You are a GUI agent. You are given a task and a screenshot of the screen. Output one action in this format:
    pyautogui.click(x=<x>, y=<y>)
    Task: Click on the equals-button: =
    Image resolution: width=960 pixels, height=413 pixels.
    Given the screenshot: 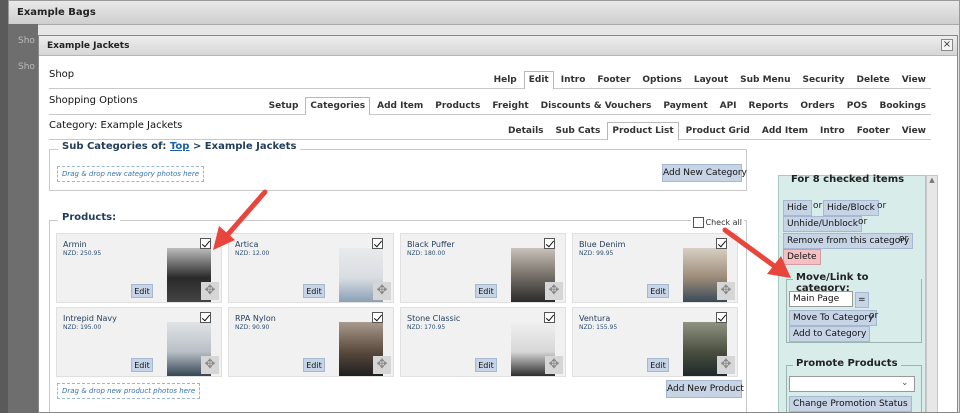 What is the action you would take?
    pyautogui.click(x=862, y=300)
    